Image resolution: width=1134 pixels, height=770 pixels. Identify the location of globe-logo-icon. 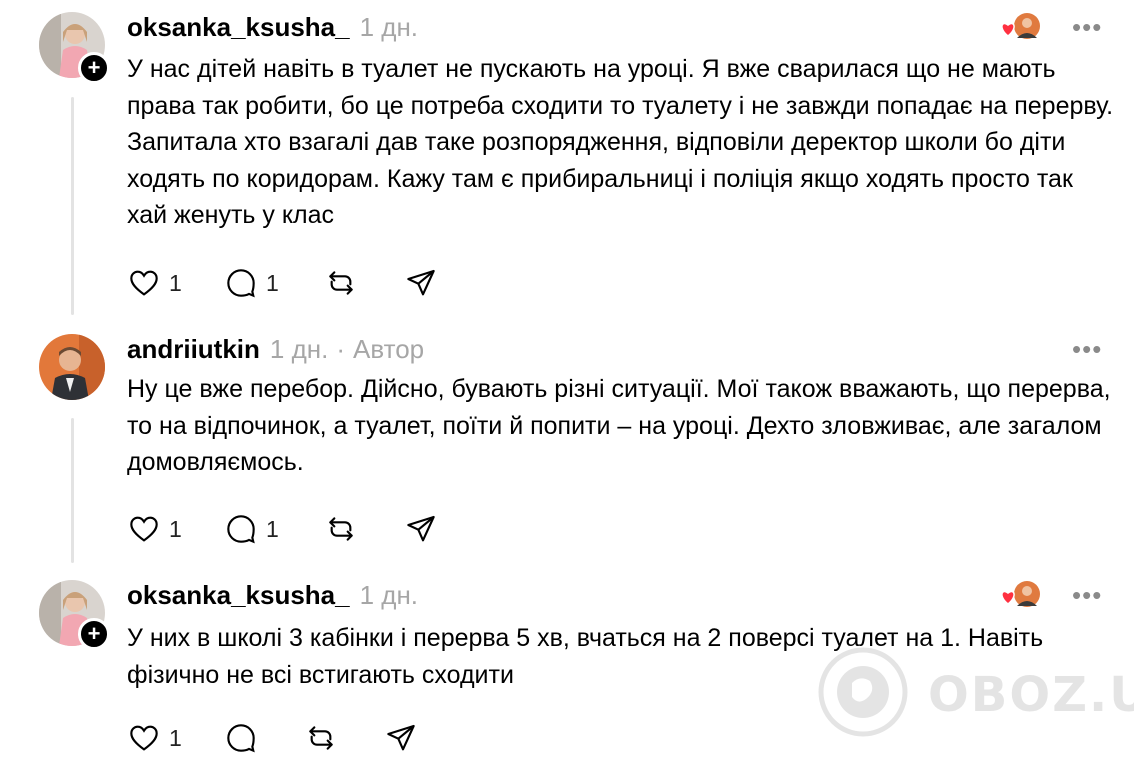
(863, 692).